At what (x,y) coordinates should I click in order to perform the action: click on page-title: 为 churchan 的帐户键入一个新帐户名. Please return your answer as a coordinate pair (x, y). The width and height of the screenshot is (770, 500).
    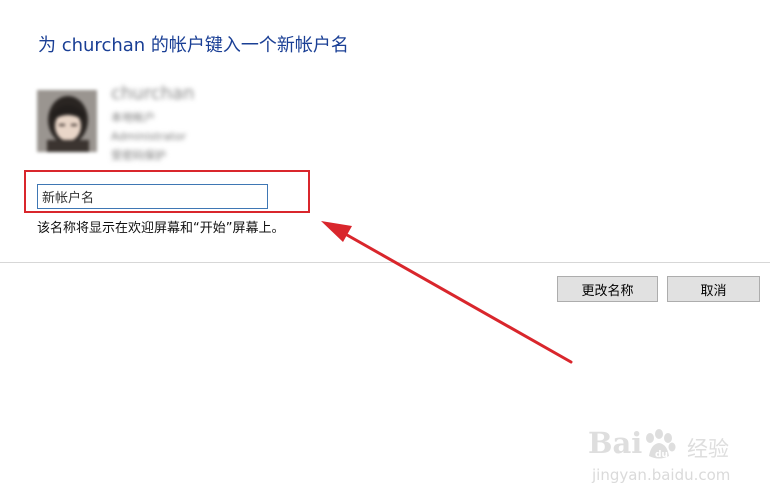
    Looking at the image, I should click on (193, 45).